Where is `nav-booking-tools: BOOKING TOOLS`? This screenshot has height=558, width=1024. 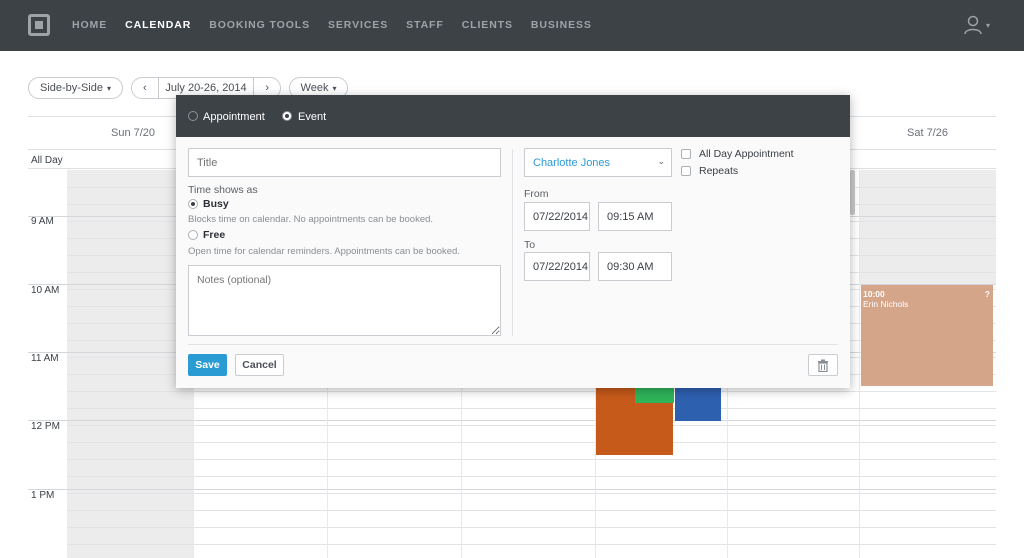
nav-booking-tools: BOOKING TOOLS is located at coordinates (259, 25).